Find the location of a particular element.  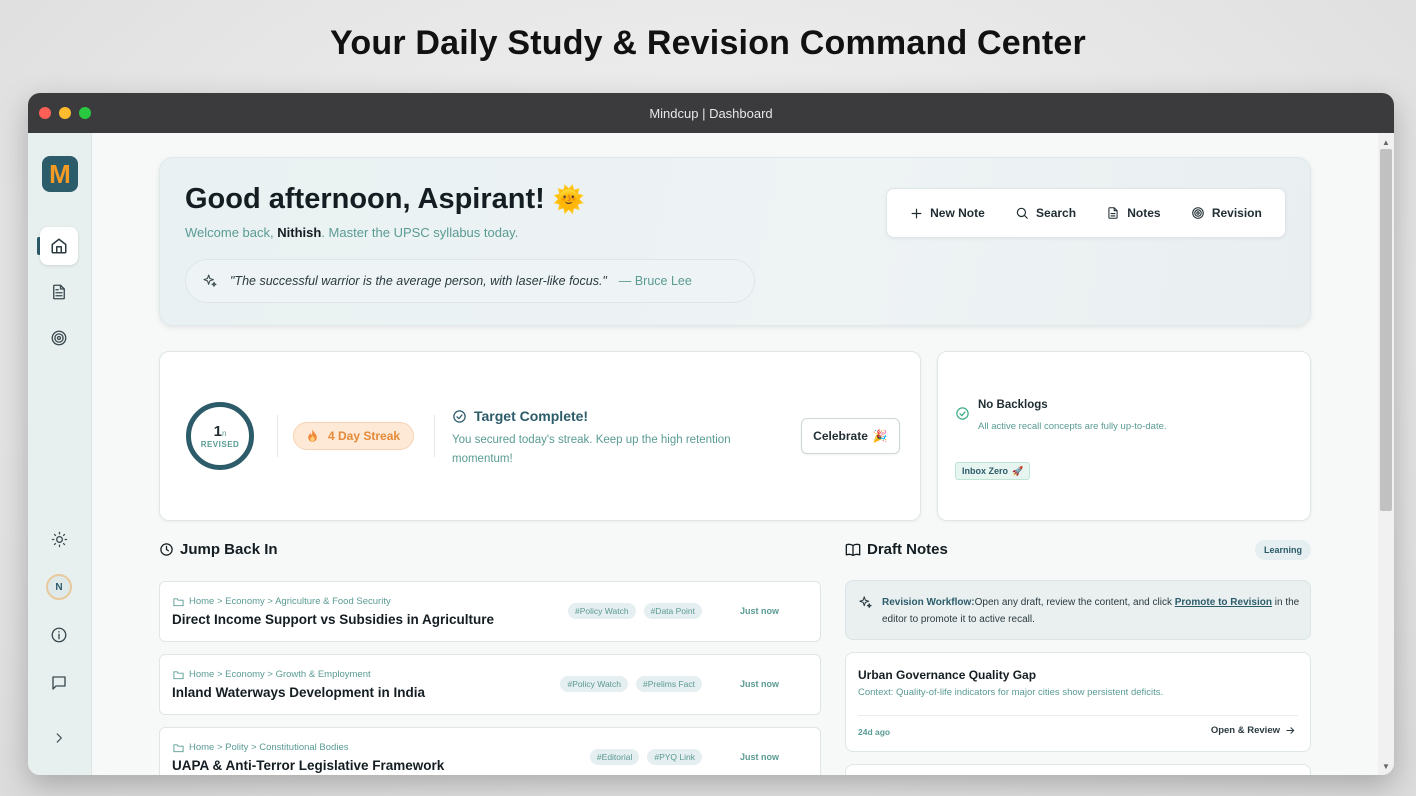

revision-button: Revision is located at coordinates (1226, 213).